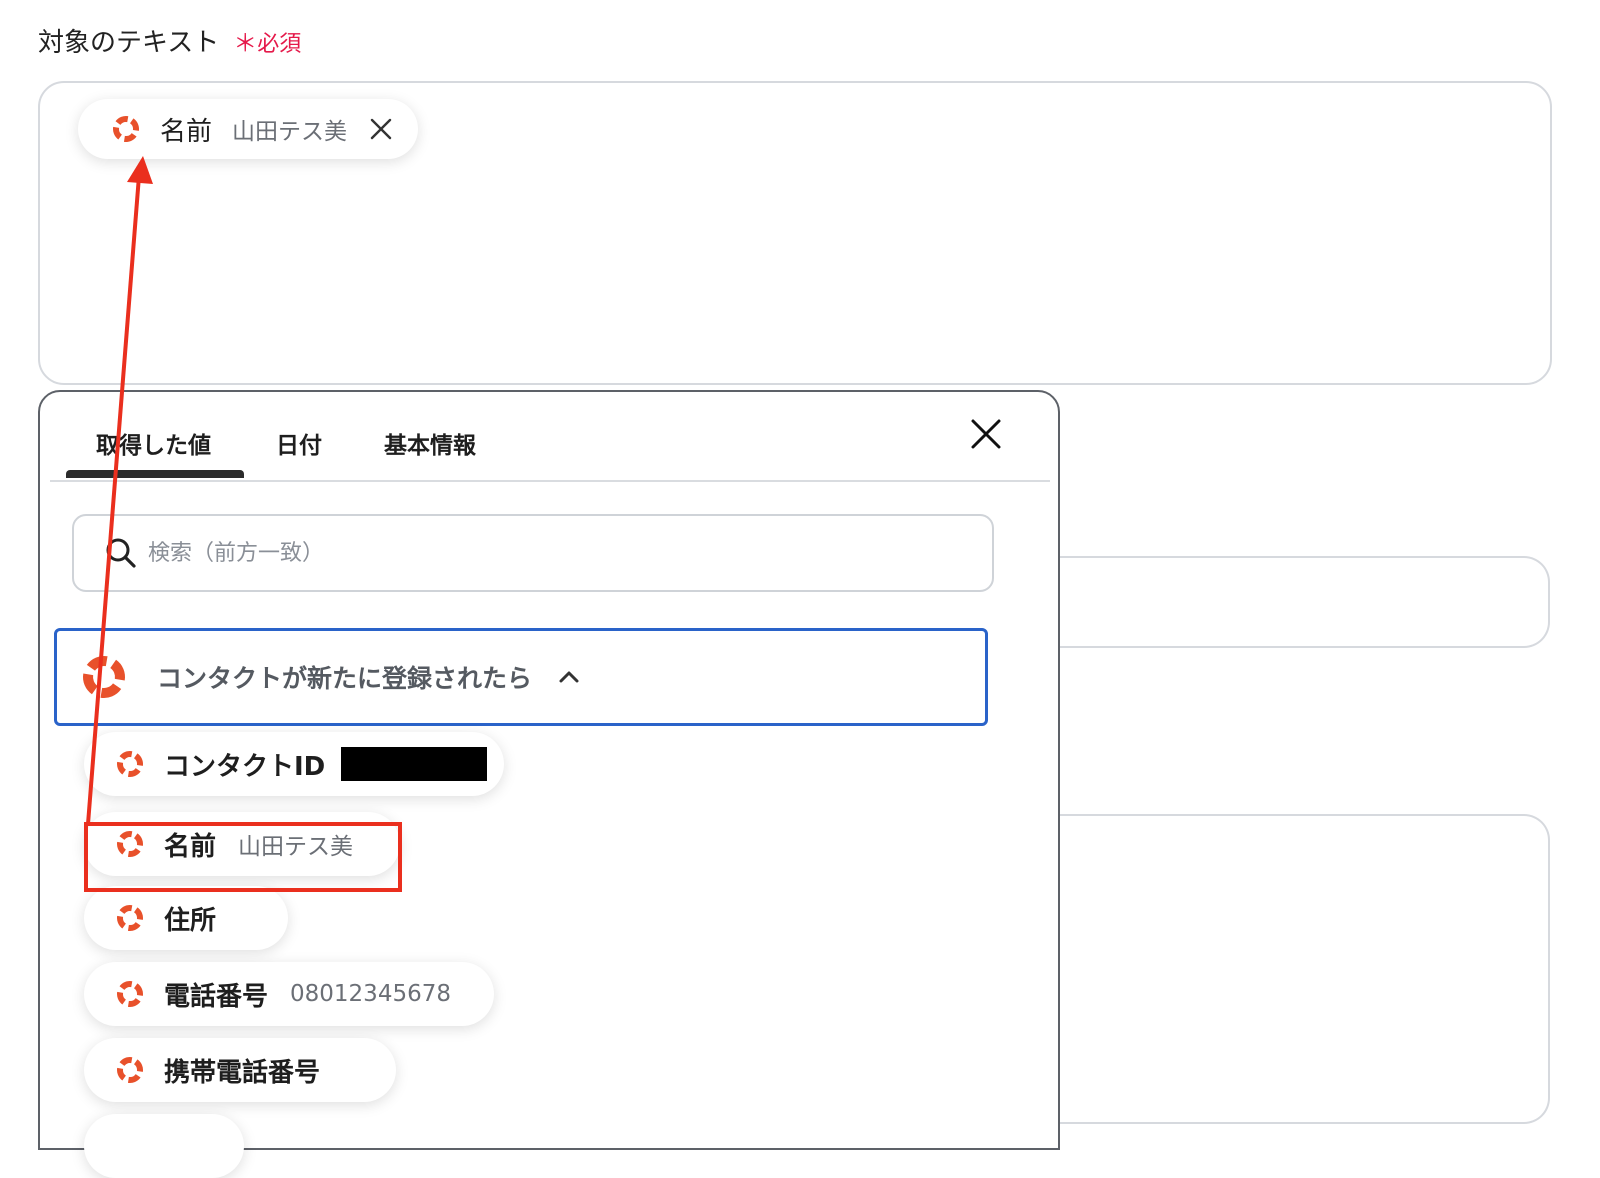 The image size is (1600, 1178). What do you see at coordinates (153, 443) in the screenshot?
I see `tab-acquired-values: 取得した値` at bounding box center [153, 443].